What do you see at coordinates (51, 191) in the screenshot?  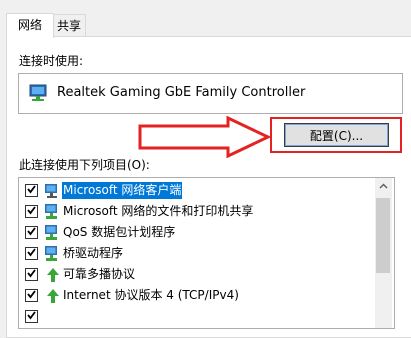 I see `network-client-icon` at bounding box center [51, 191].